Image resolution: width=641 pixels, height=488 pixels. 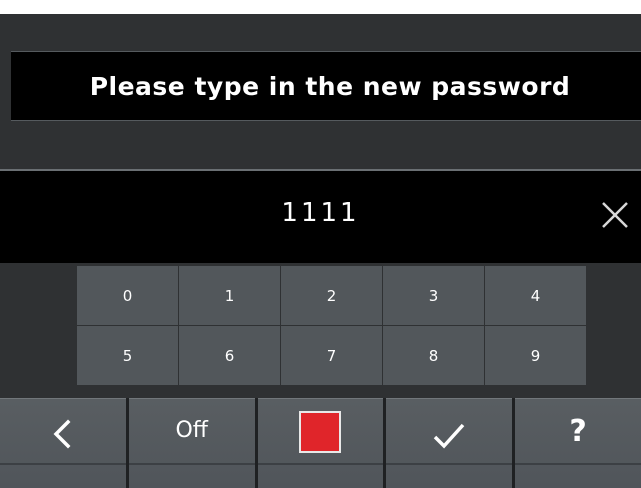 What do you see at coordinates (331, 295) in the screenshot?
I see `key-2: 2` at bounding box center [331, 295].